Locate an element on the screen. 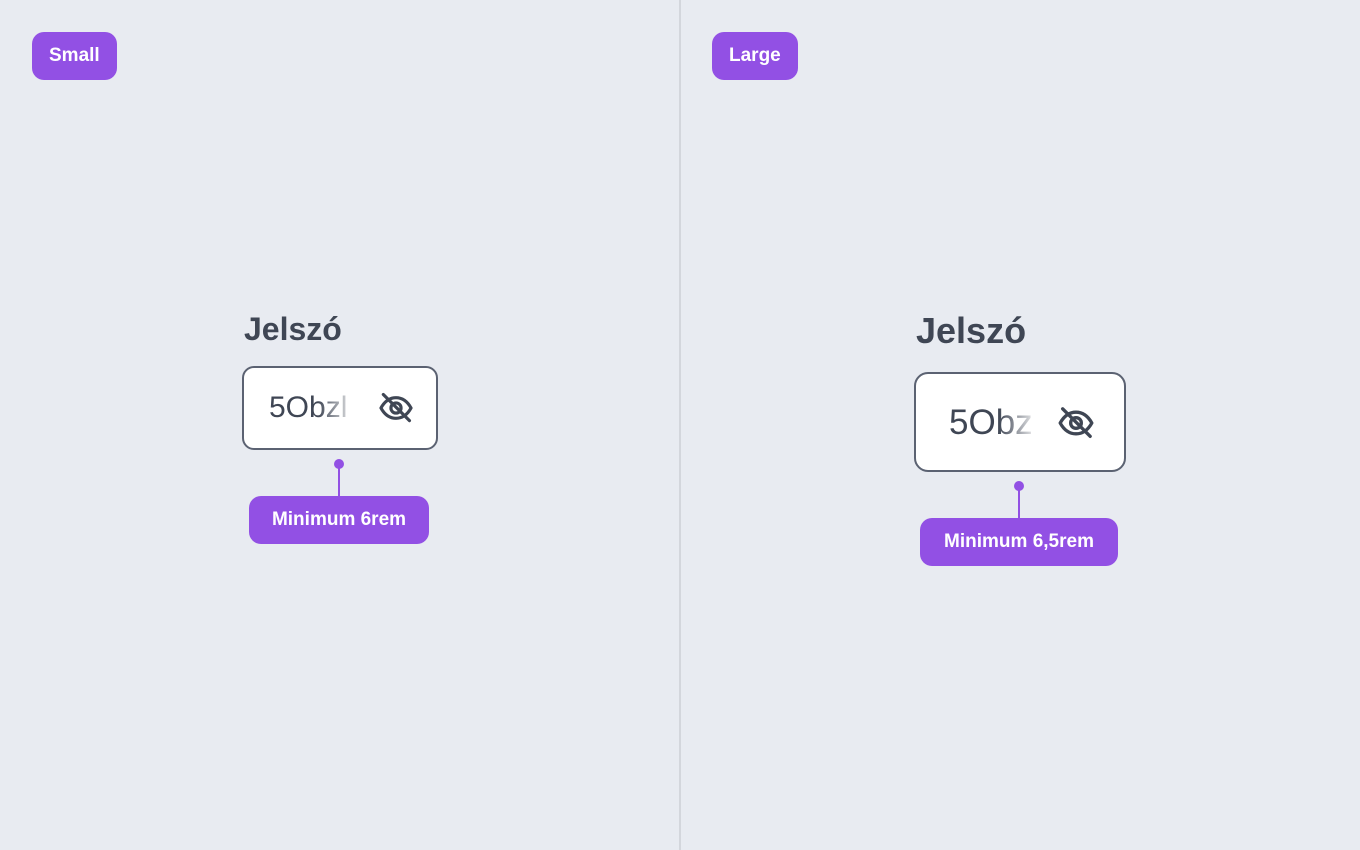 This screenshot has width=1360, height=850. size-badge-small: Small is located at coordinates (74, 56).